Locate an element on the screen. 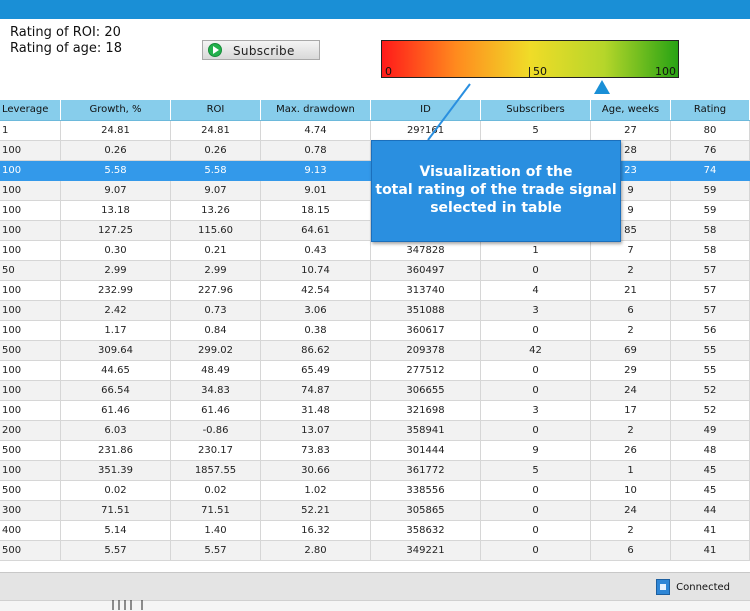  cell-age-weeks: 10 is located at coordinates (631, 491).